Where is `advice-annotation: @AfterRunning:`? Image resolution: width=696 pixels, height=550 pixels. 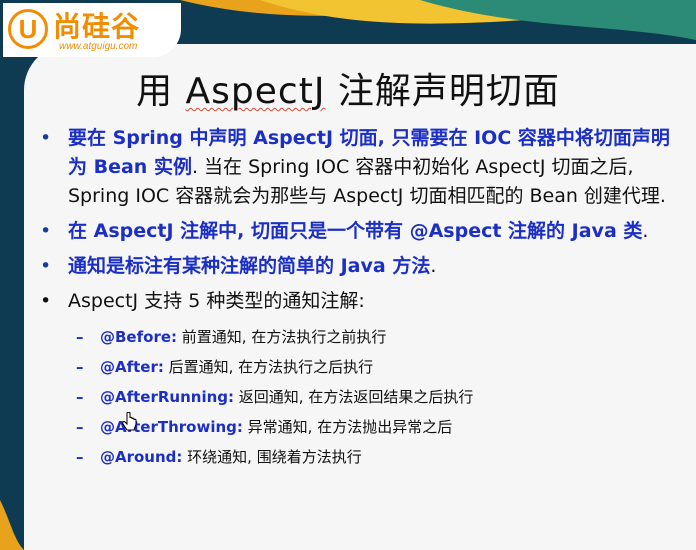
advice-annotation: @AfterRunning: is located at coordinates (167, 397).